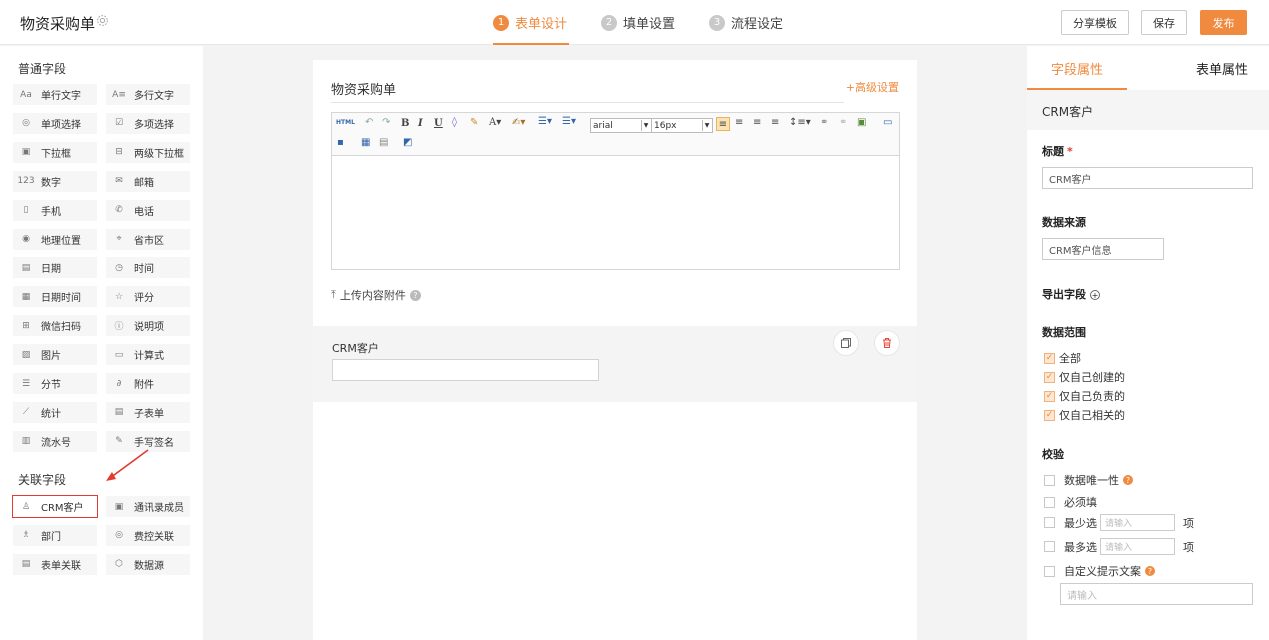 The width and height of the screenshot is (1269, 640). What do you see at coordinates (365, 142) in the screenshot?
I see `table-icon: ▦` at bounding box center [365, 142].